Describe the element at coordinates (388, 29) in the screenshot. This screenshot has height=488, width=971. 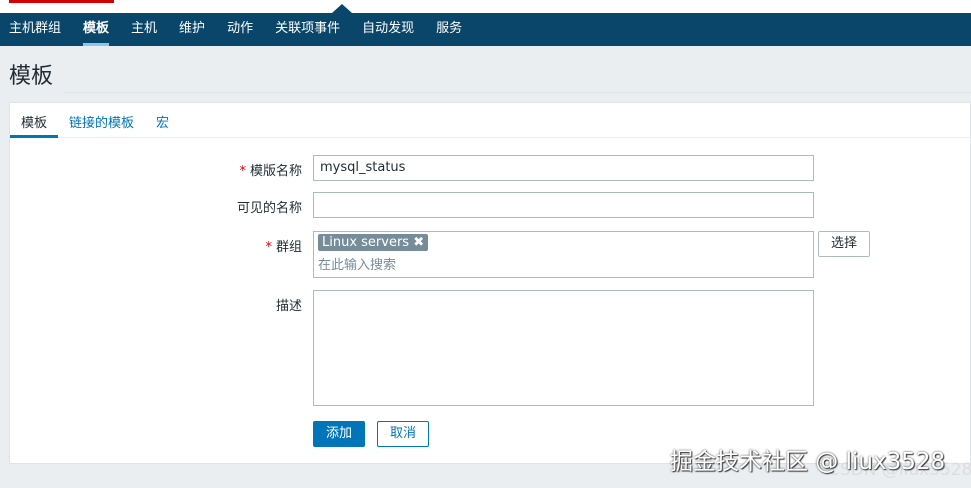
I see `nav-discovery: 自动发现` at that location.